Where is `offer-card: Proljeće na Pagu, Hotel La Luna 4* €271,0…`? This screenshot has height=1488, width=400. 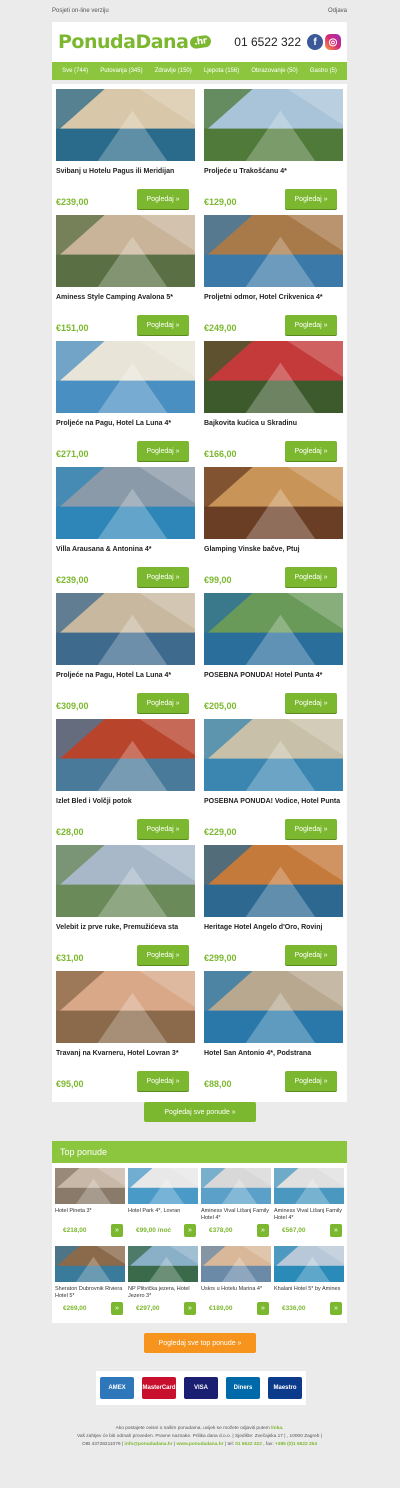
offer-card: Proljeće na Pagu, Hotel La Luna 4* €271,0… is located at coordinates (125, 401).